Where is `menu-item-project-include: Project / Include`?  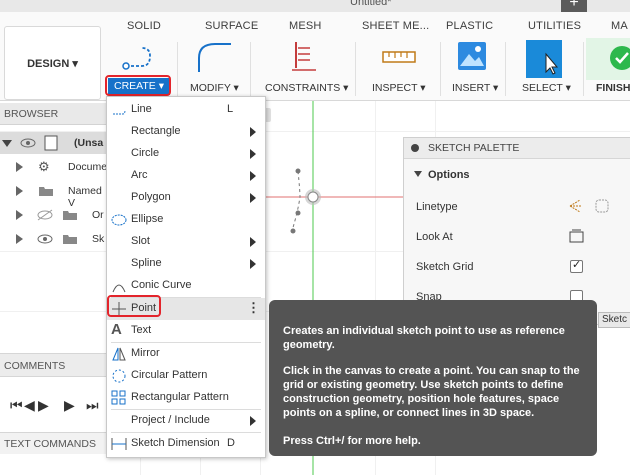 menu-item-project-include: Project / Include is located at coordinates (186, 421).